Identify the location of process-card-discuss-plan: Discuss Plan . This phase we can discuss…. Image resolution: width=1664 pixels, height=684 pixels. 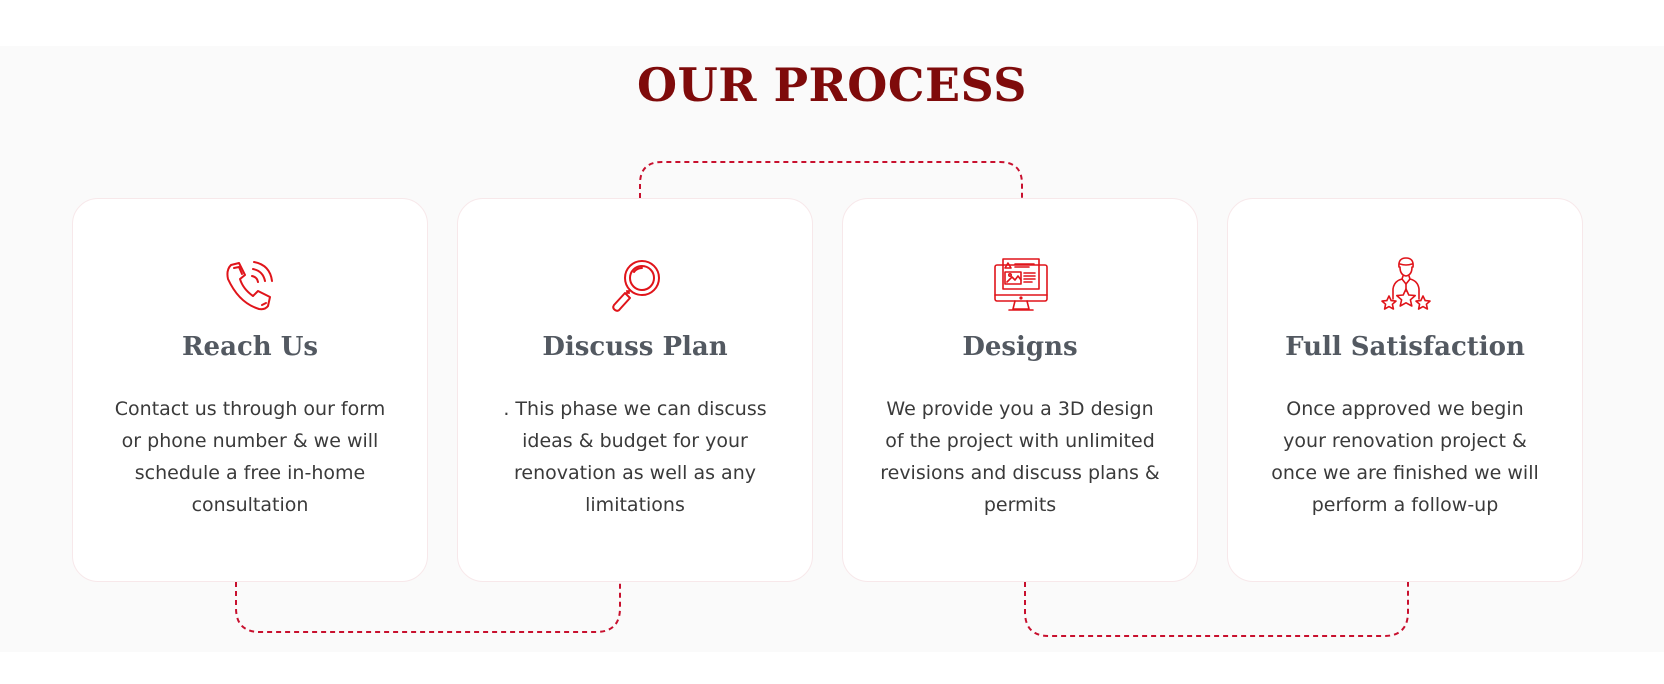
(635, 390).